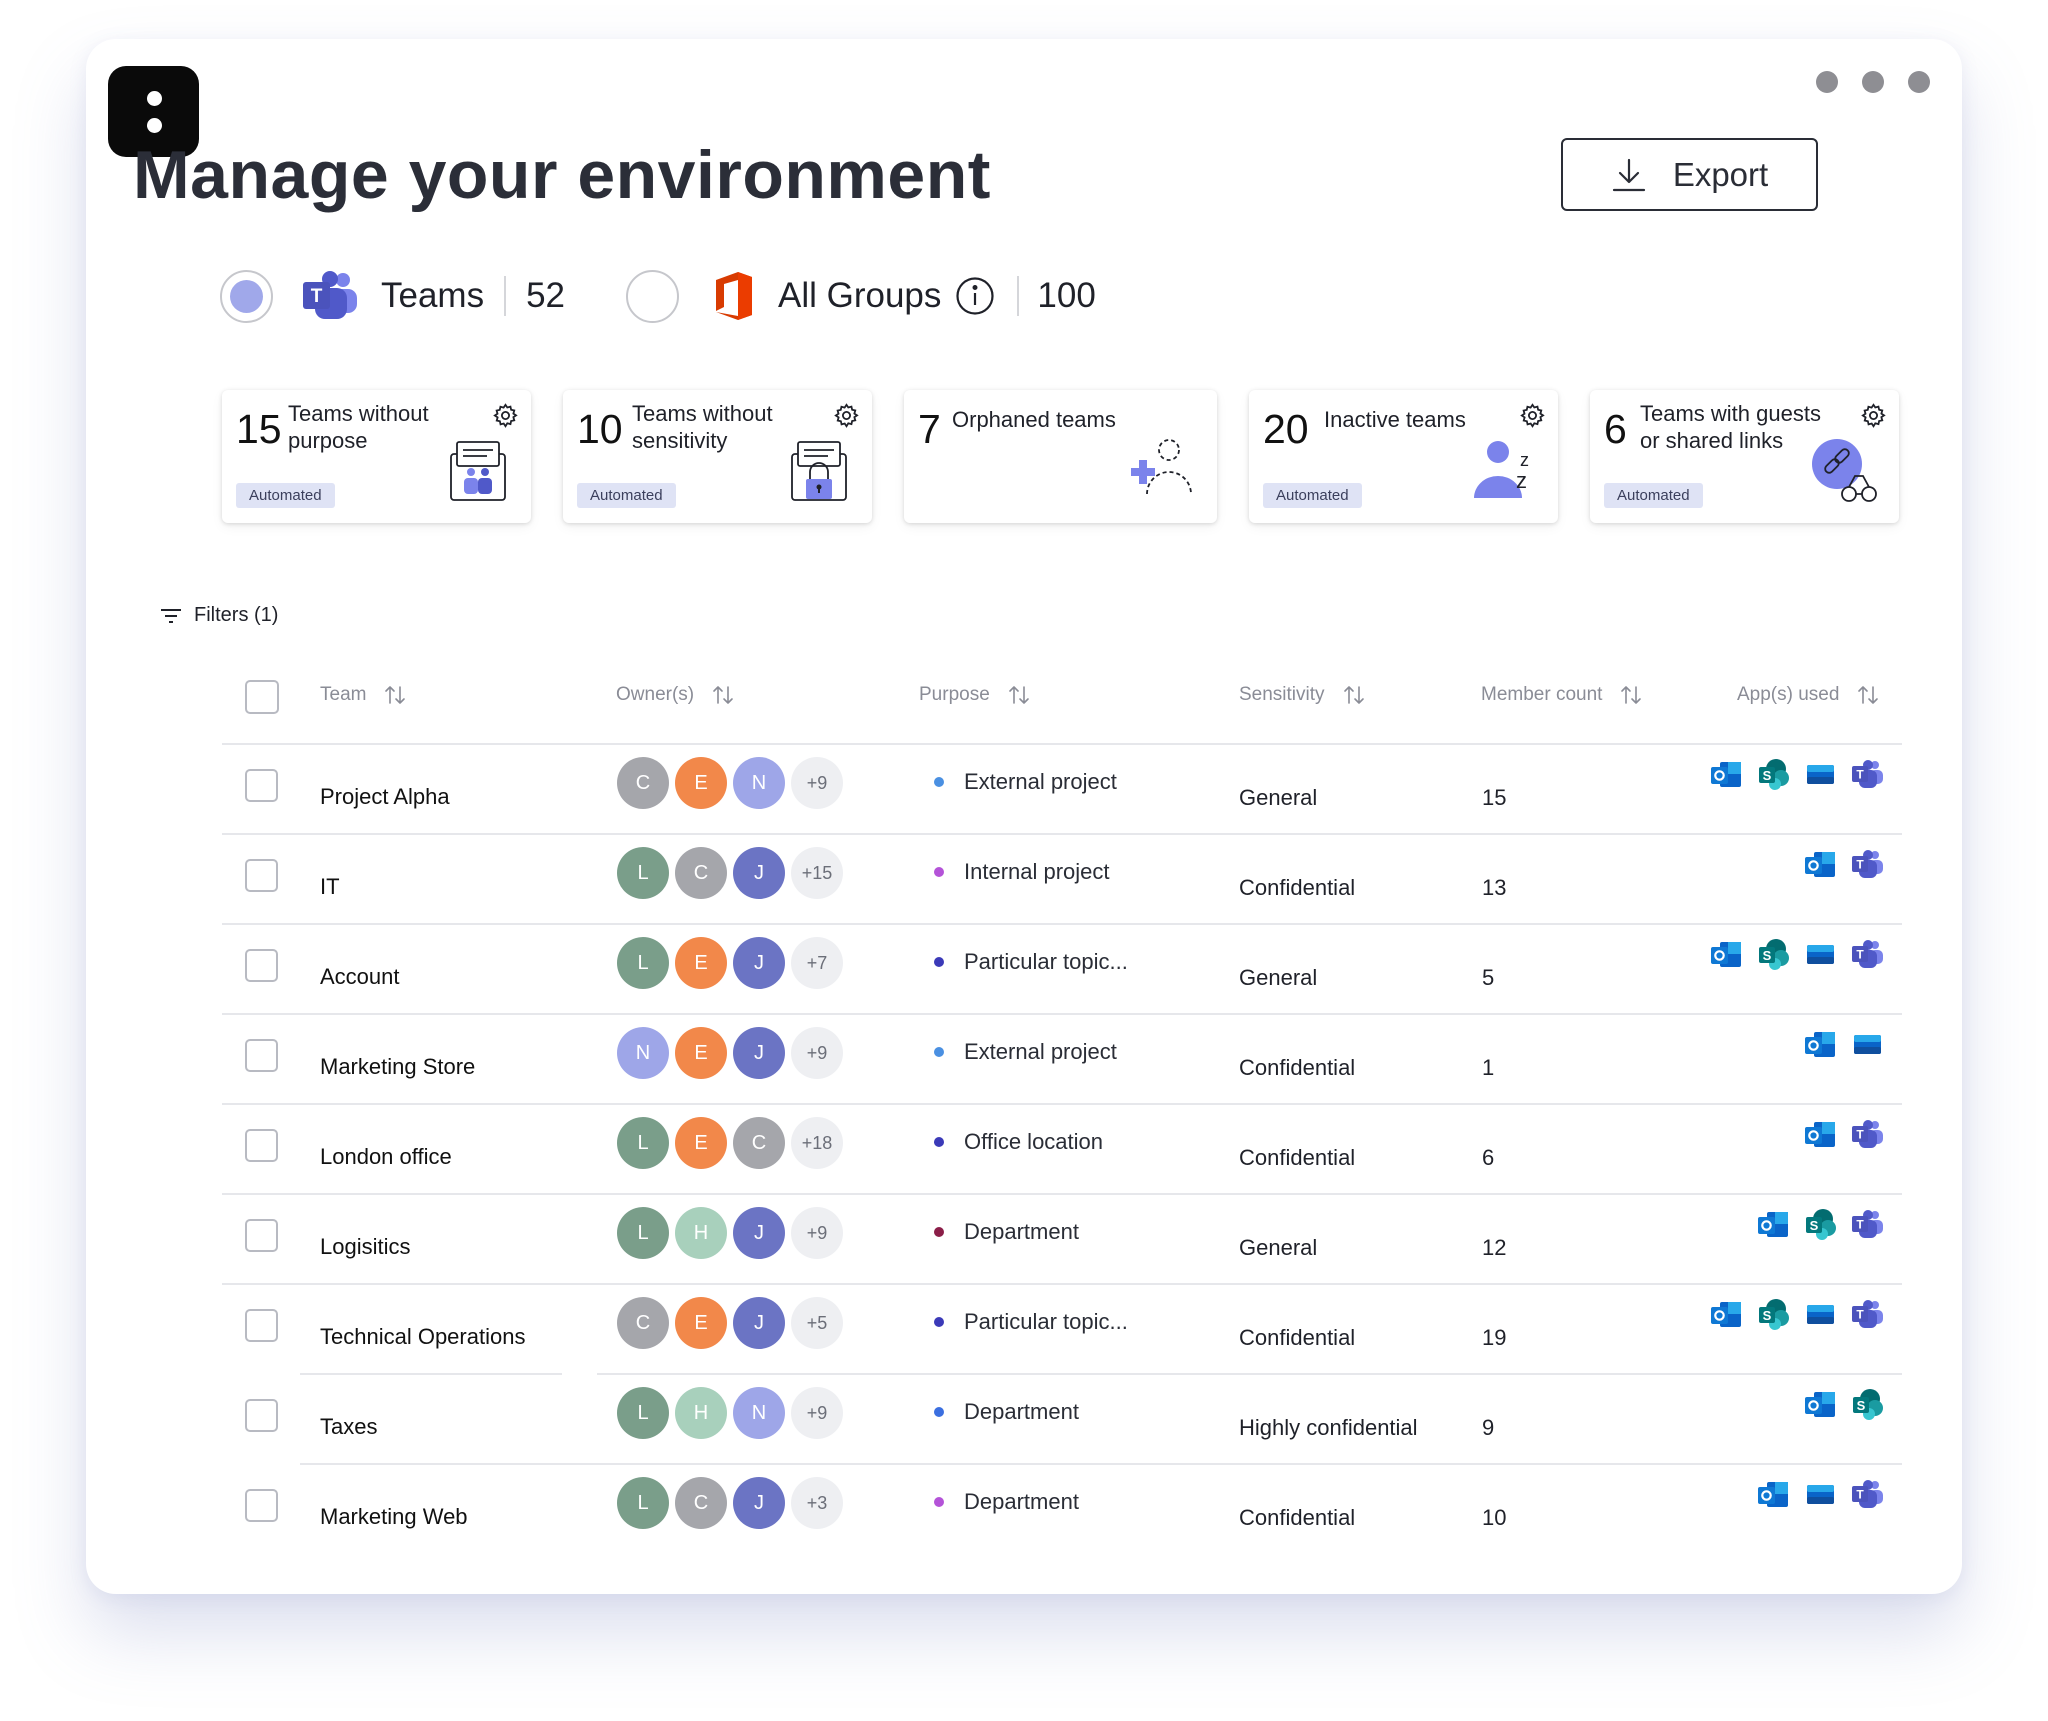 The image size is (2048, 1721). I want to click on scope-all-groups: All Groups 100, so click(861, 296).